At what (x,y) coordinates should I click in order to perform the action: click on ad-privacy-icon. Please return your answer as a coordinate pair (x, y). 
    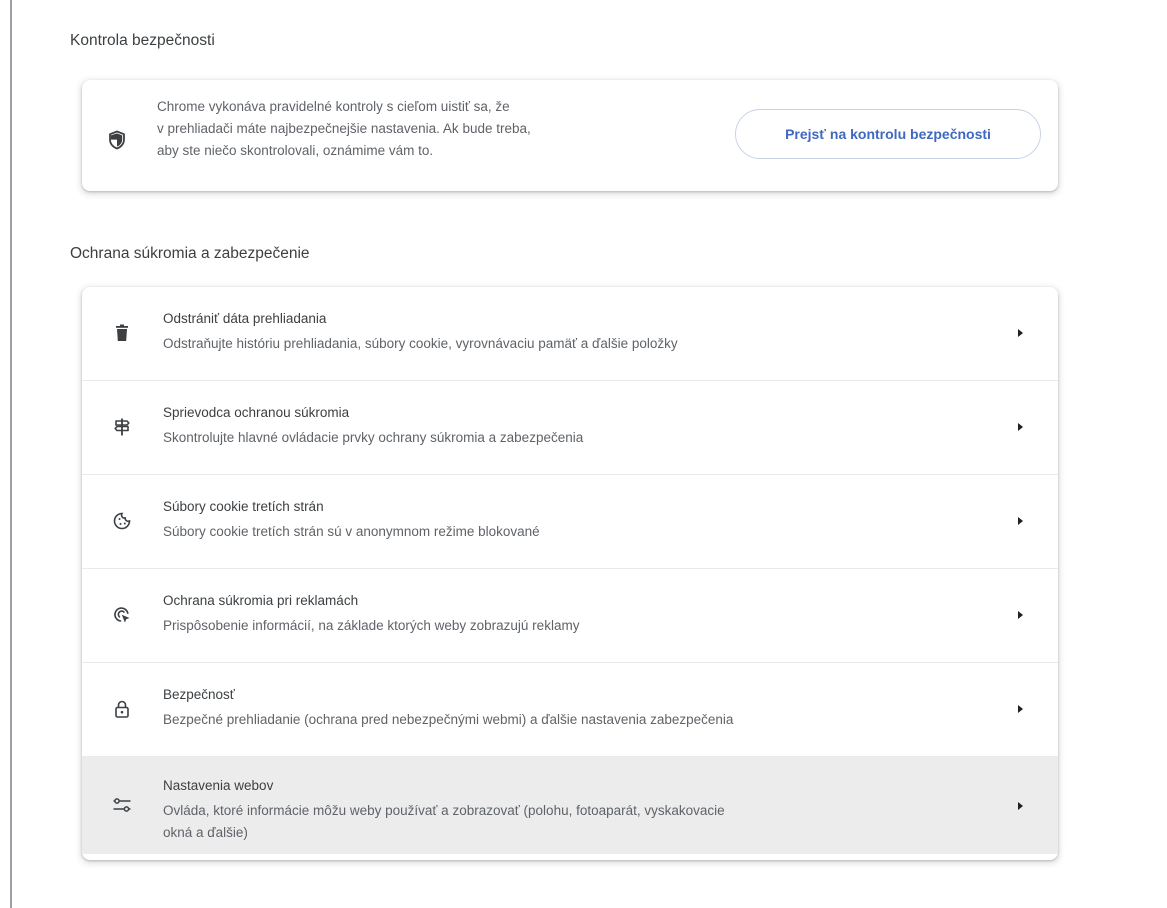
    Looking at the image, I should click on (122, 615).